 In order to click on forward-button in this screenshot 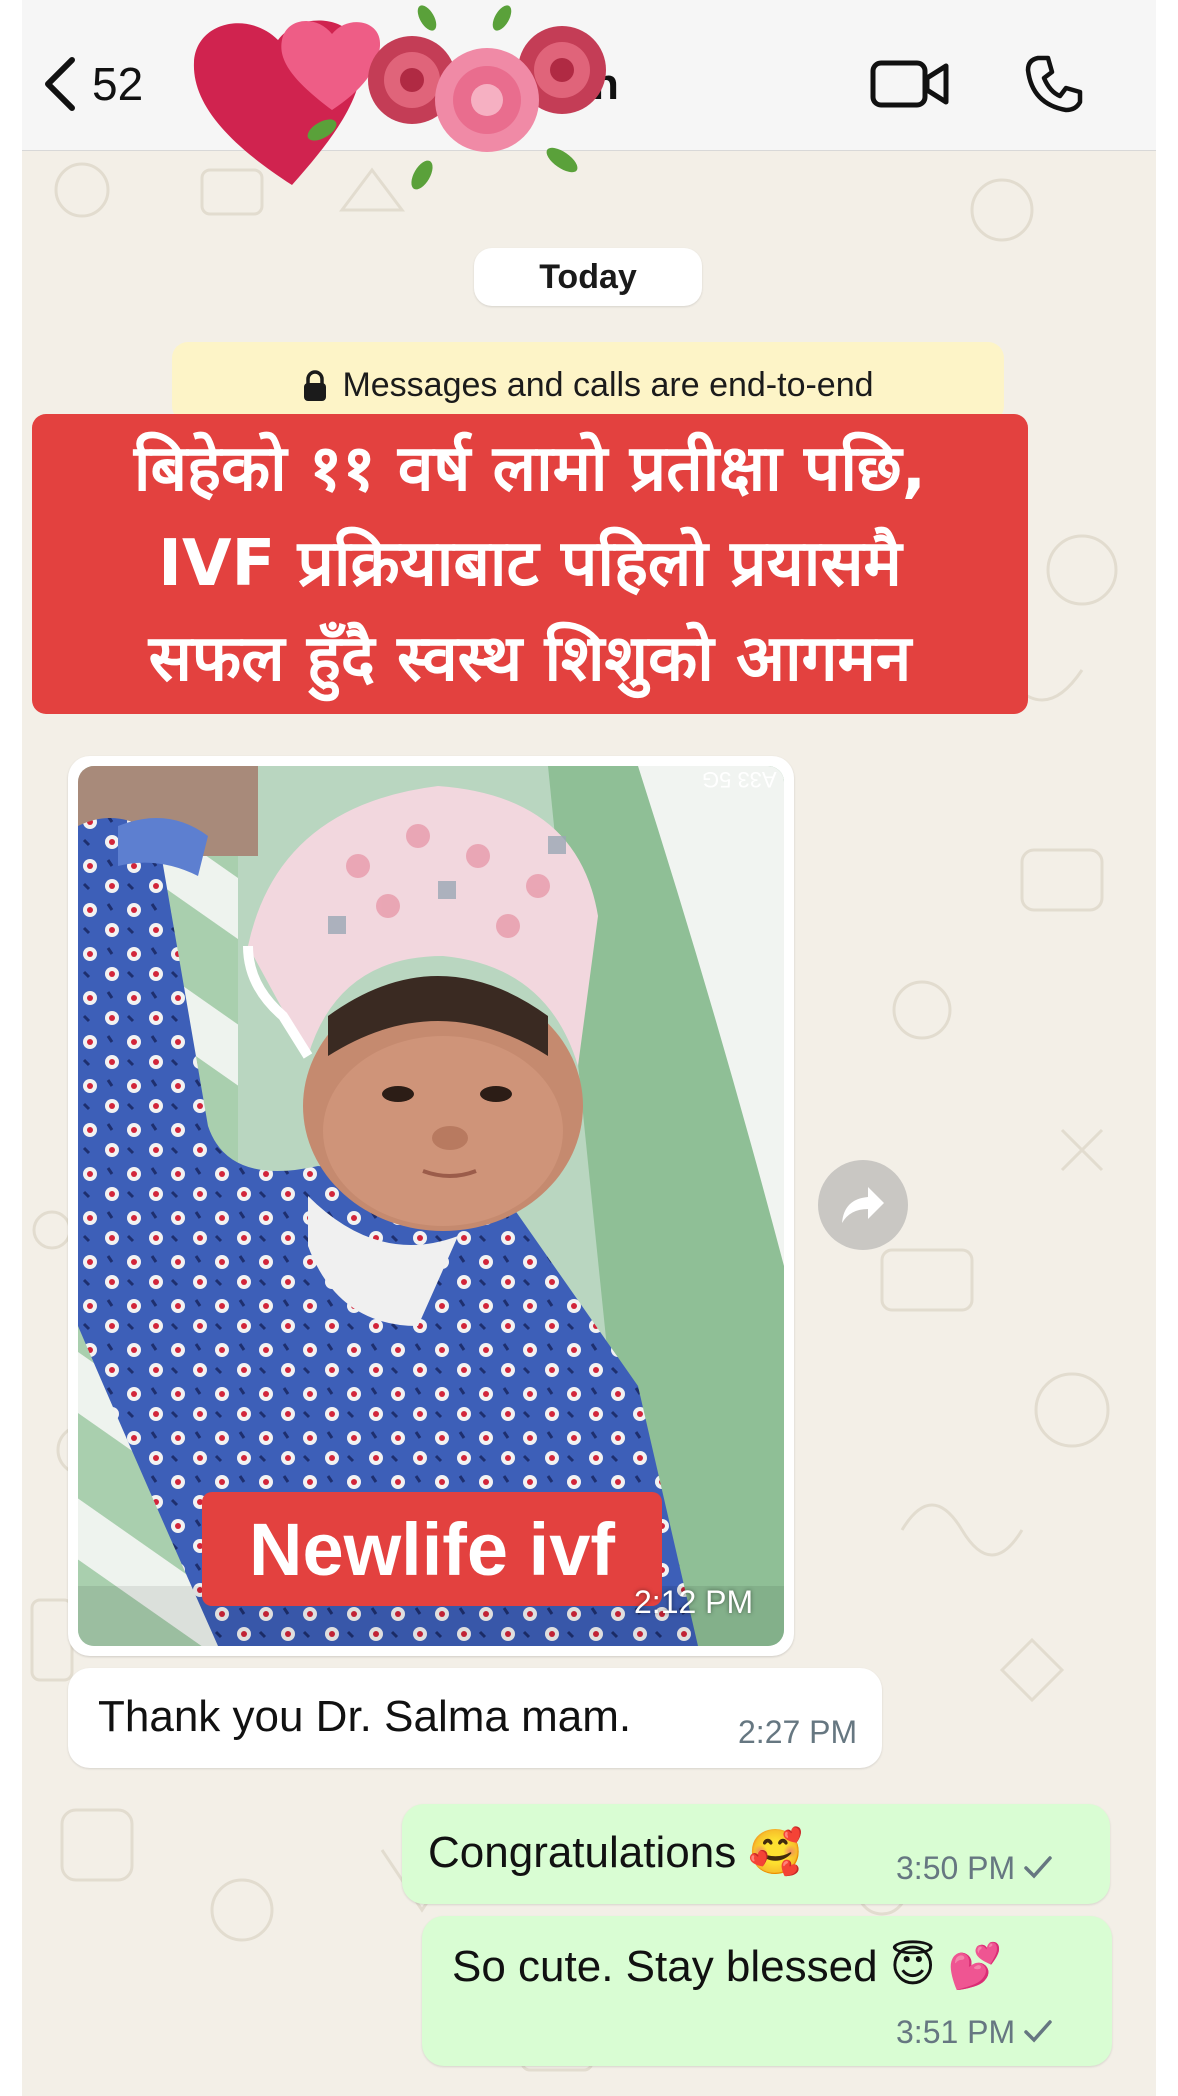, I will do `click(863, 1205)`.